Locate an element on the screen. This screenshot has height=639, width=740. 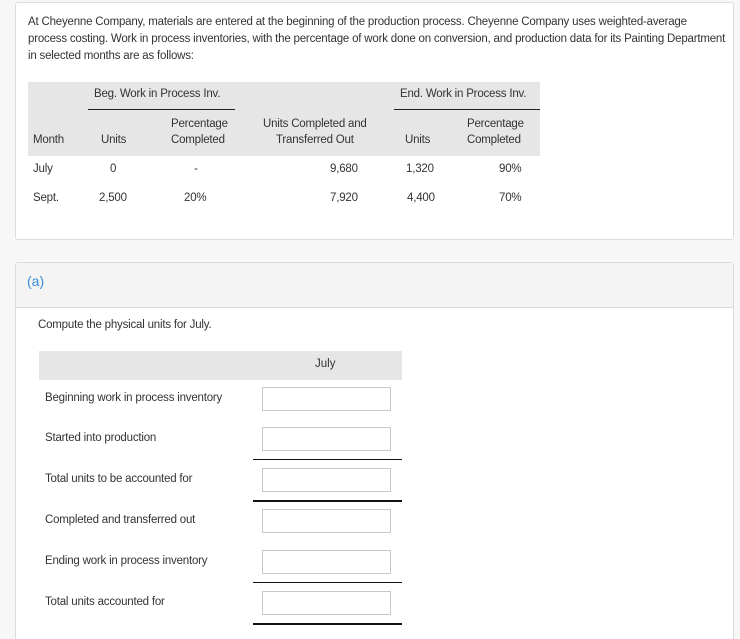
col-header-month: Month is located at coordinates (48, 140).